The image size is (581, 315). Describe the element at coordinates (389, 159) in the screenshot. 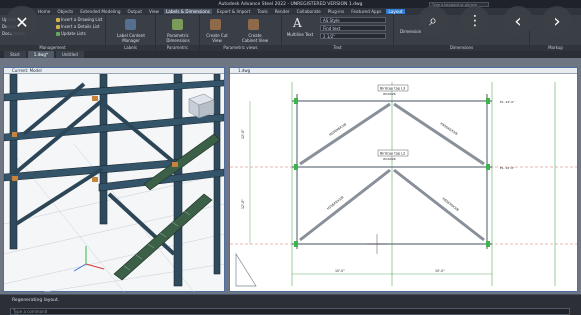

I see `mid-beam-section: W10X26` at that location.